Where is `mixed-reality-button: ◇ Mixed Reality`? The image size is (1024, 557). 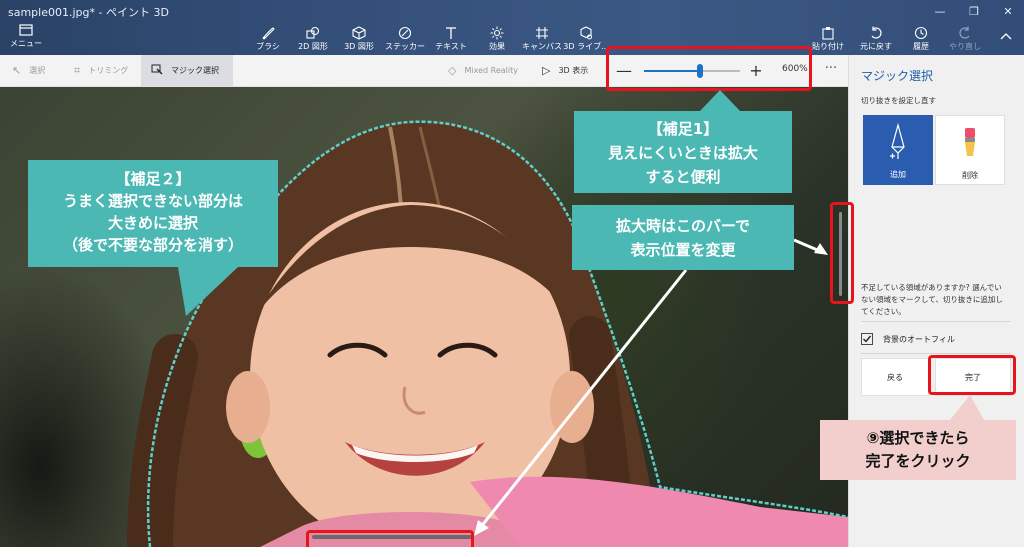 mixed-reality-button: ◇ Mixed Reality is located at coordinates (483, 70).